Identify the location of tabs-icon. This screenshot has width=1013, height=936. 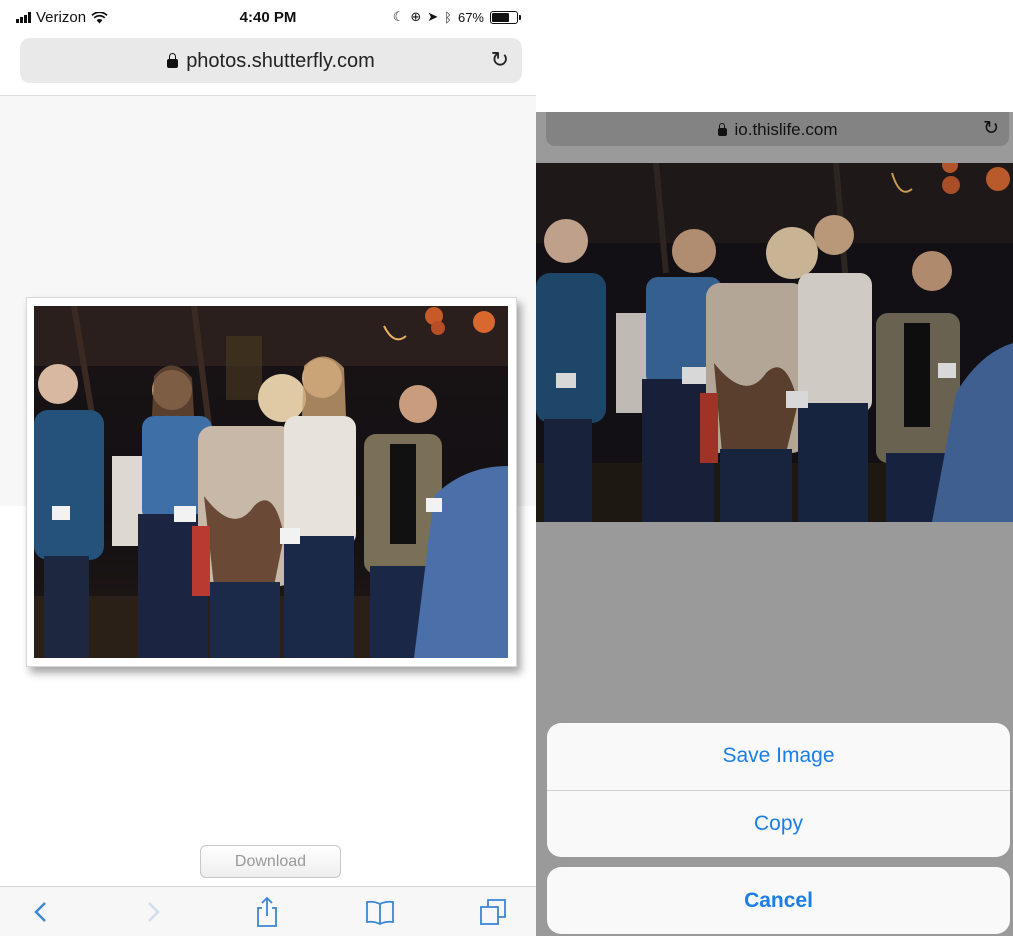
(493, 912).